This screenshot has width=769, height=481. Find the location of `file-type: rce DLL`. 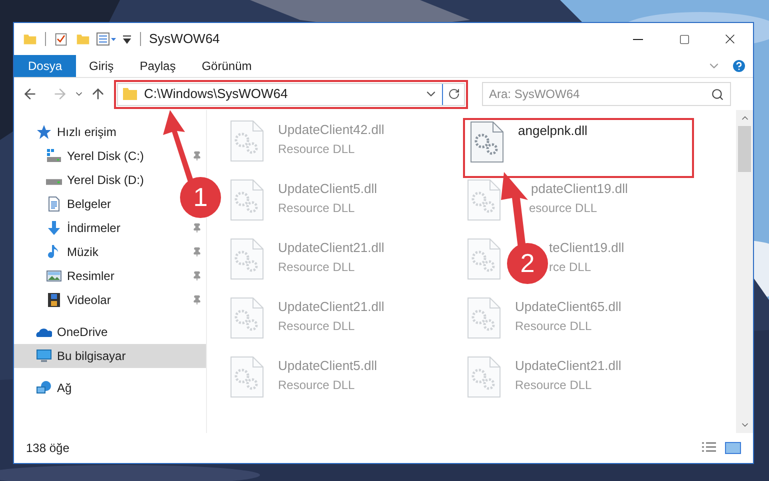

file-type: rce DLL is located at coordinates (570, 267).